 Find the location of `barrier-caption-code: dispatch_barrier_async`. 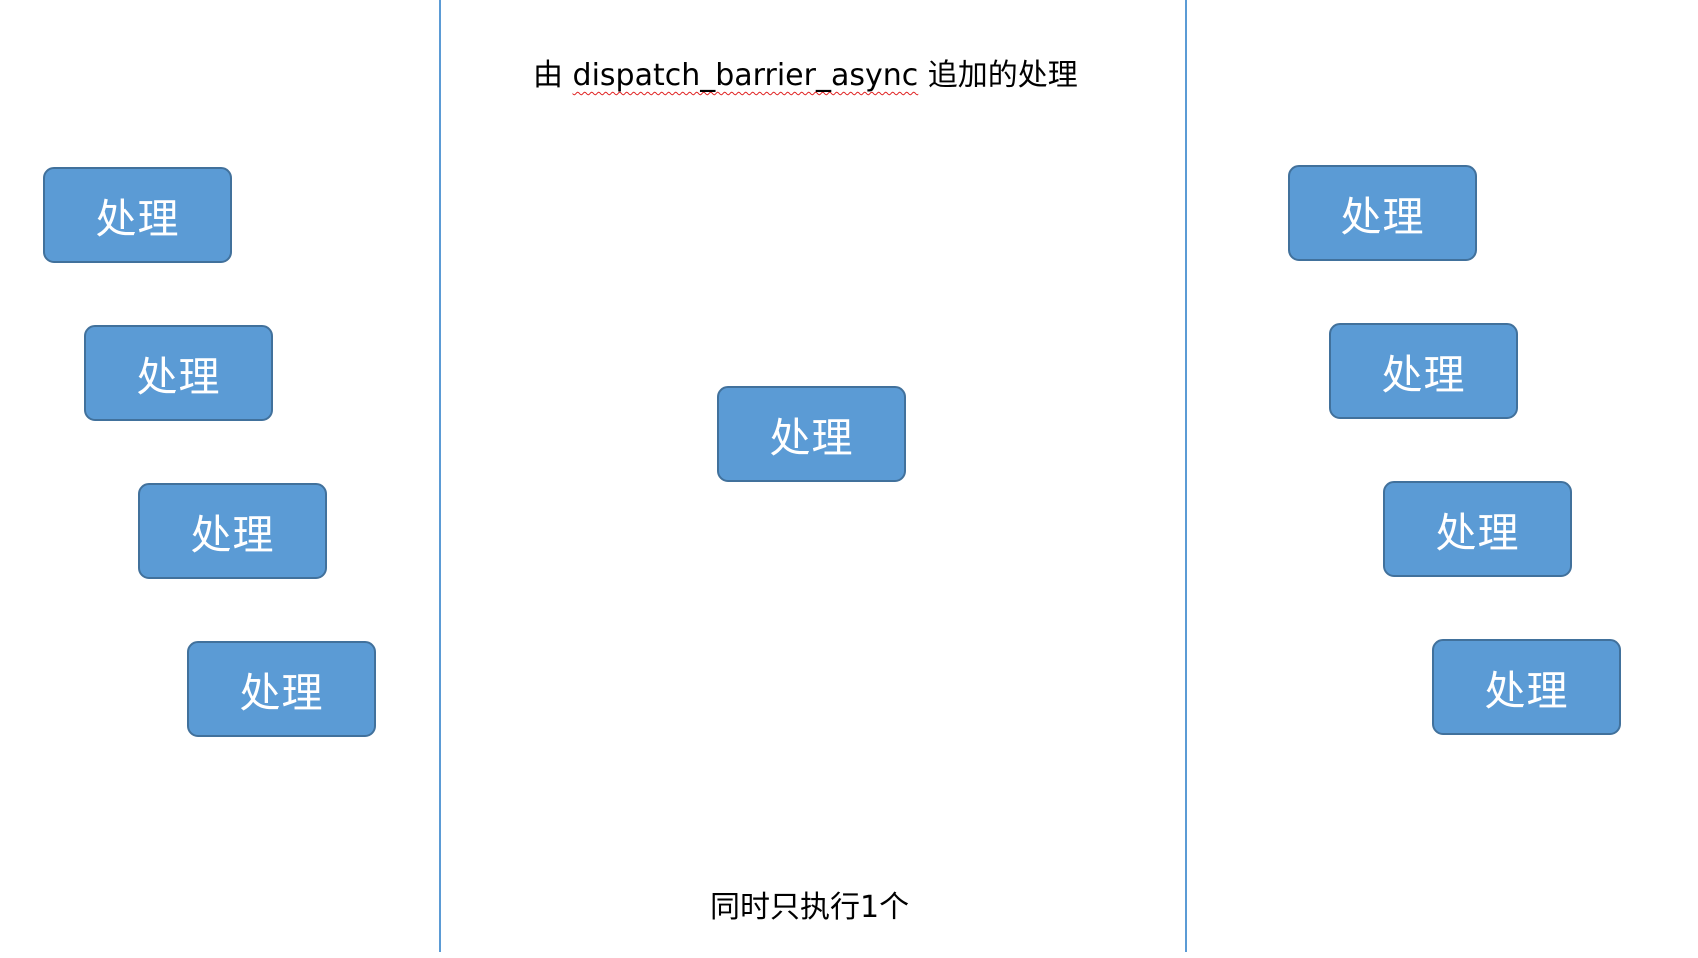

barrier-caption-code: dispatch_barrier_async is located at coordinates (745, 75).